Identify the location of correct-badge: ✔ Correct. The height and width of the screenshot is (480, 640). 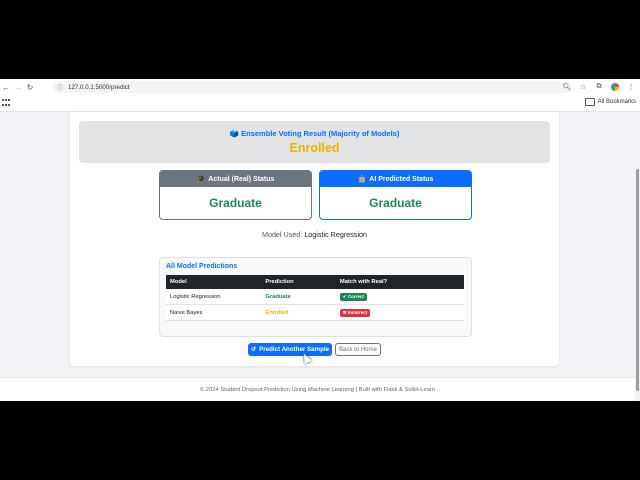
(353, 296).